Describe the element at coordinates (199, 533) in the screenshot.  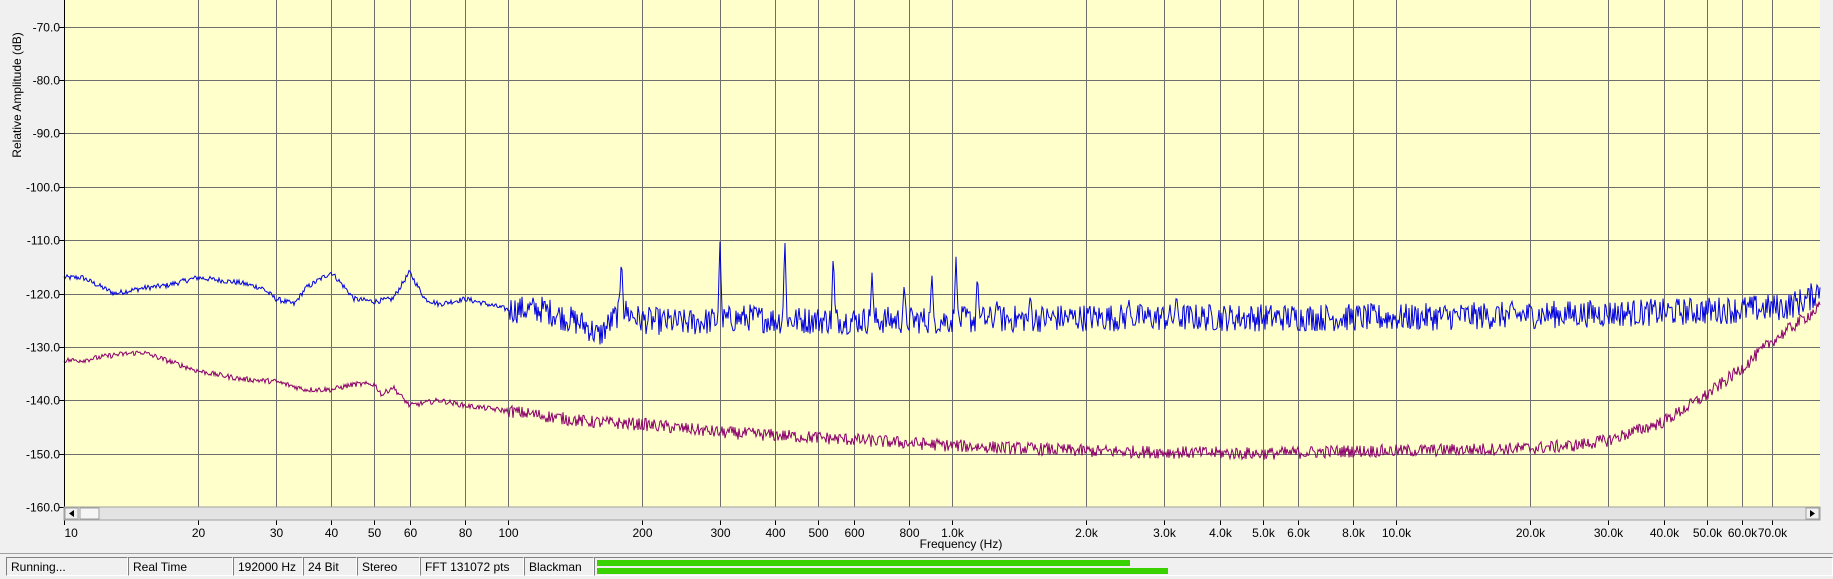
I see `x-tick-label: 20` at that location.